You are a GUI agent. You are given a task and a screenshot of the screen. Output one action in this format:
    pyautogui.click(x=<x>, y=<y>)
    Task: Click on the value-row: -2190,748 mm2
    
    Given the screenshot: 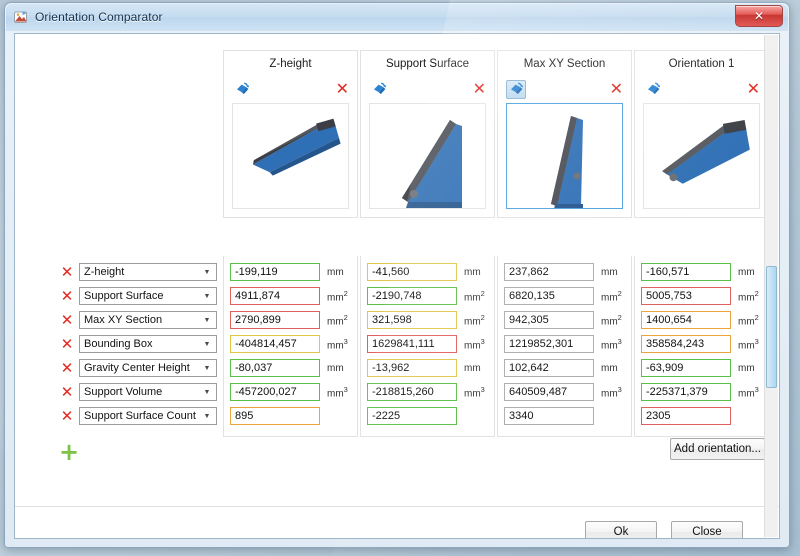 What is the action you would take?
    pyautogui.click(x=427, y=296)
    